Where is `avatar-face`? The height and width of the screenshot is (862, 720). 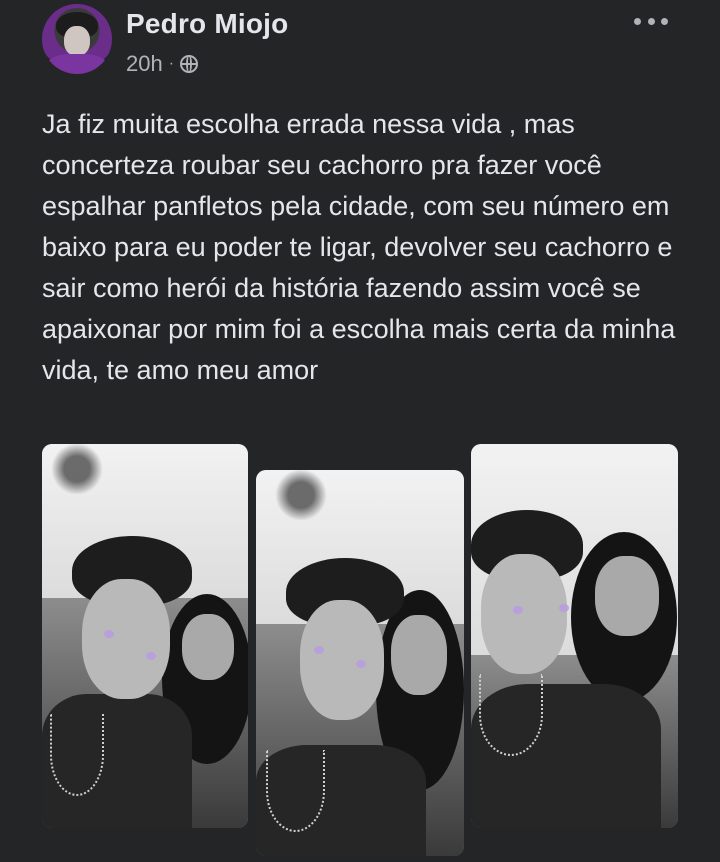 avatar-face is located at coordinates (77, 41).